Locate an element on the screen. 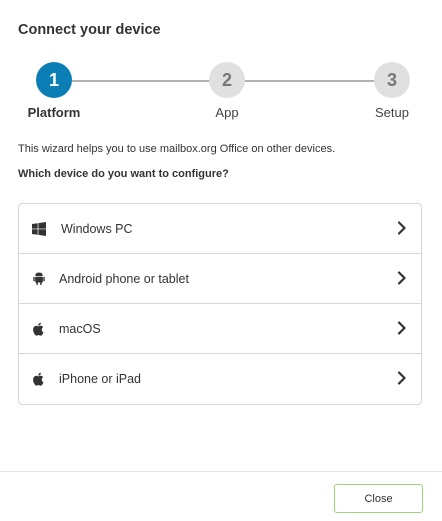  step-number: 2 is located at coordinates (227, 80).